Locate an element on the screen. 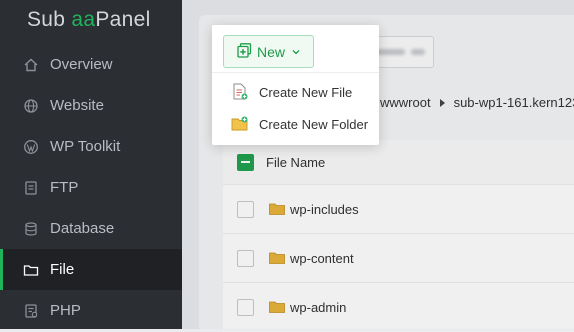 This screenshot has width=574, height=332. wordpress-icon is located at coordinates (31, 147).